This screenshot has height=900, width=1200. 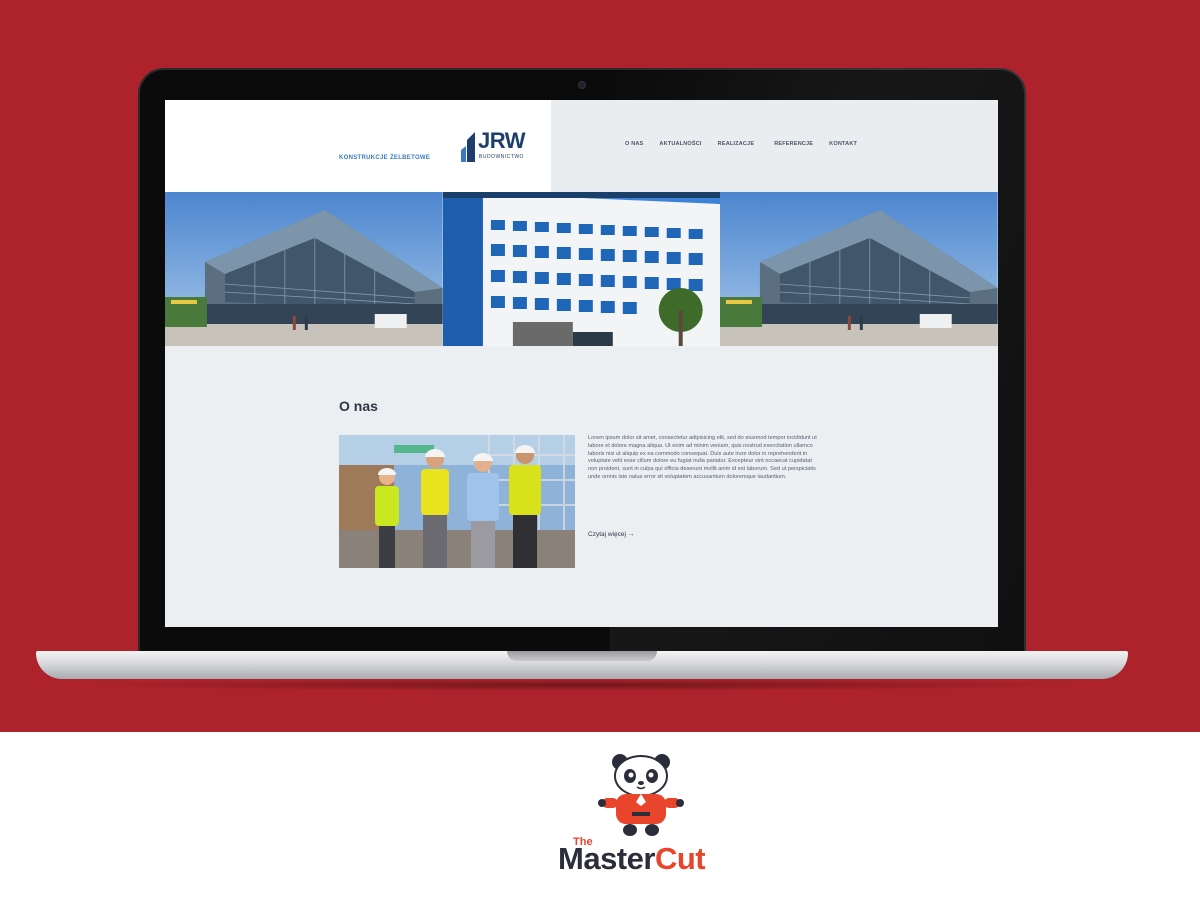 I want to click on about-title: O nas, so click(x=358, y=406).